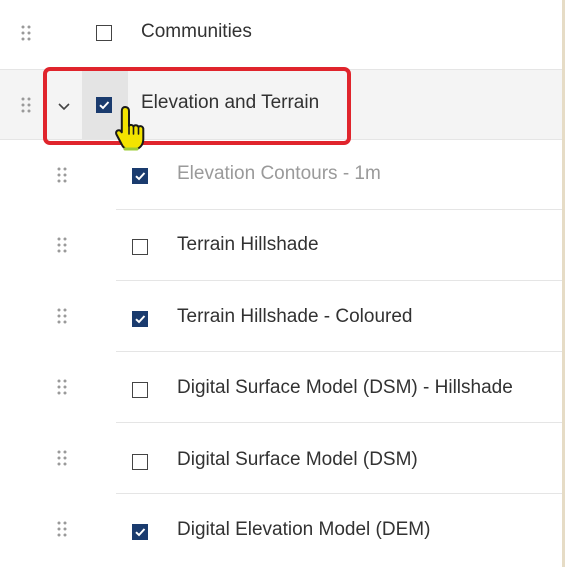 The image size is (565, 567). I want to click on layer-label: Communities, so click(196, 31).